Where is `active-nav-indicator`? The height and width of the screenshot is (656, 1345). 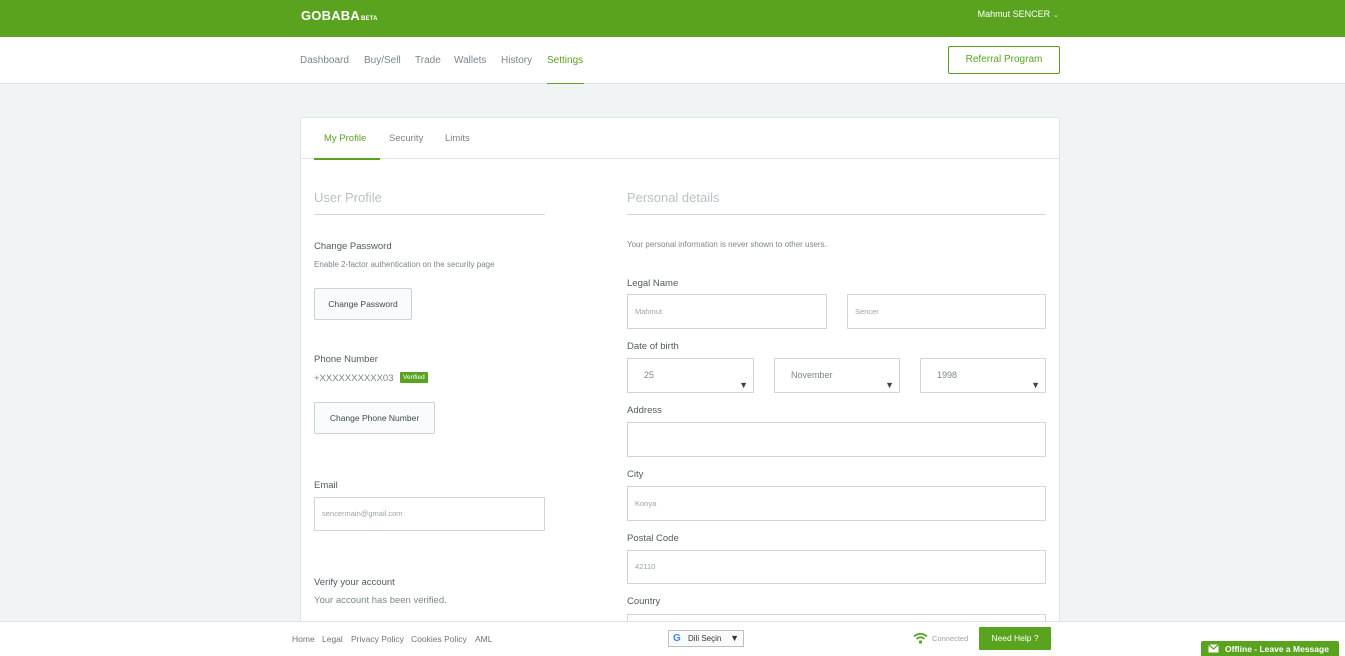
active-nav-indicator is located at coordinates (565, 83).